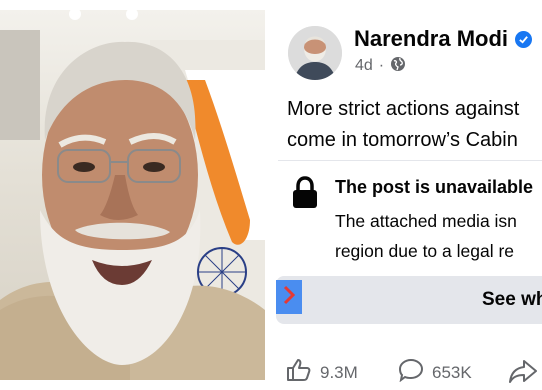  I want to click on author-name: Narendra Modi, so click(431, 39).